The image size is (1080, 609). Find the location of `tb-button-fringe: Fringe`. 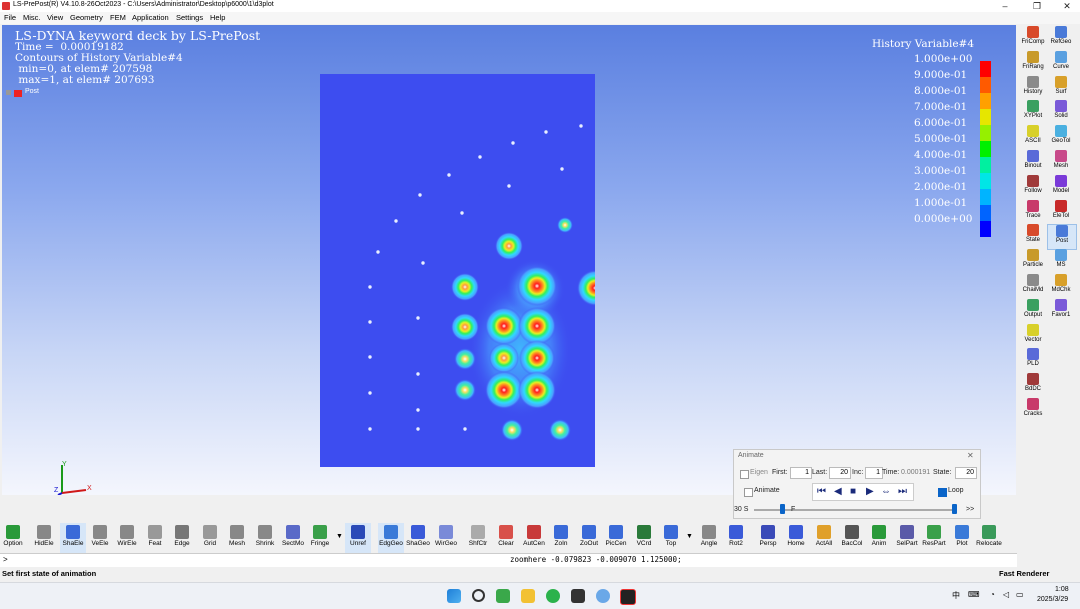

tb-button-fringe: Fringe is located at coordinates (320, 538).